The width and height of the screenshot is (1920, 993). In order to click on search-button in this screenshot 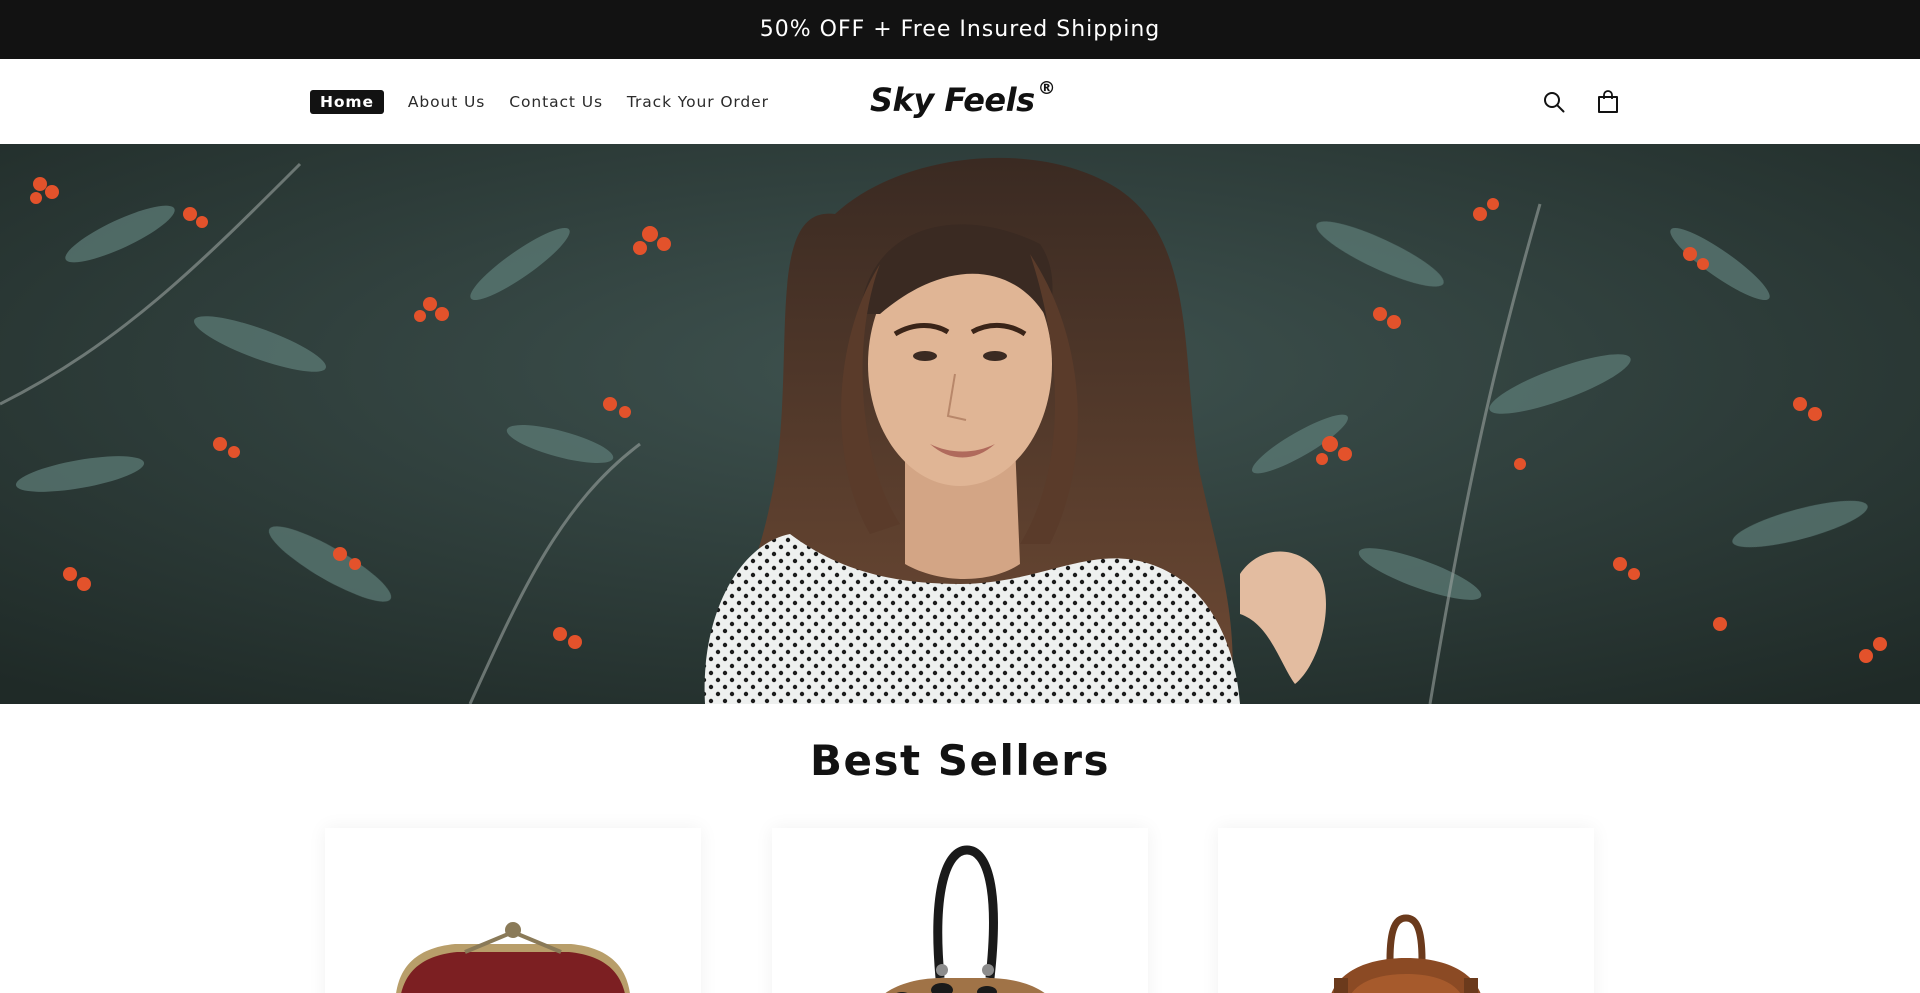, I will do `click(1554, 102)`.